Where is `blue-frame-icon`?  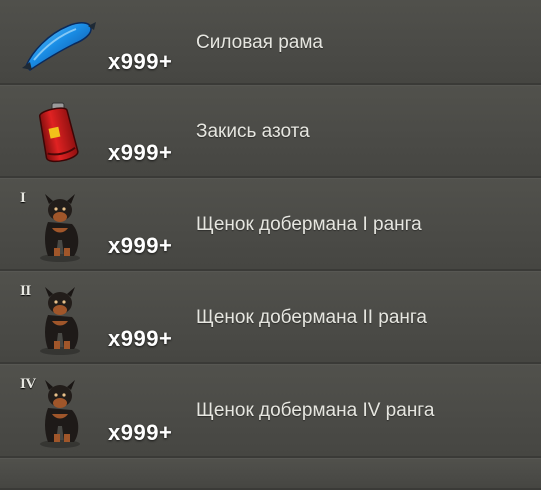 blue-frame-icon is located at coordinates (58, 42).